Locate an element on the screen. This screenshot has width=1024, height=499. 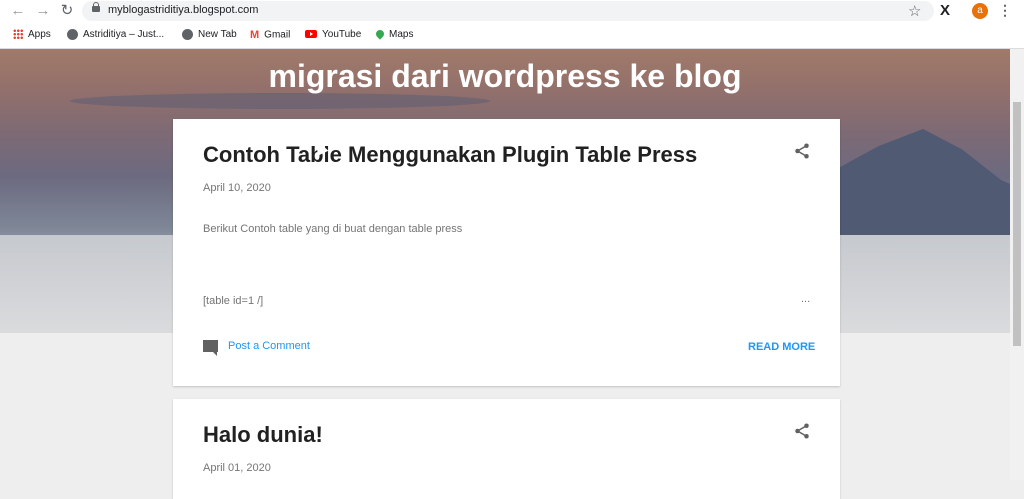
bookmark-label: New Tab is located at coordinates (217, 34).